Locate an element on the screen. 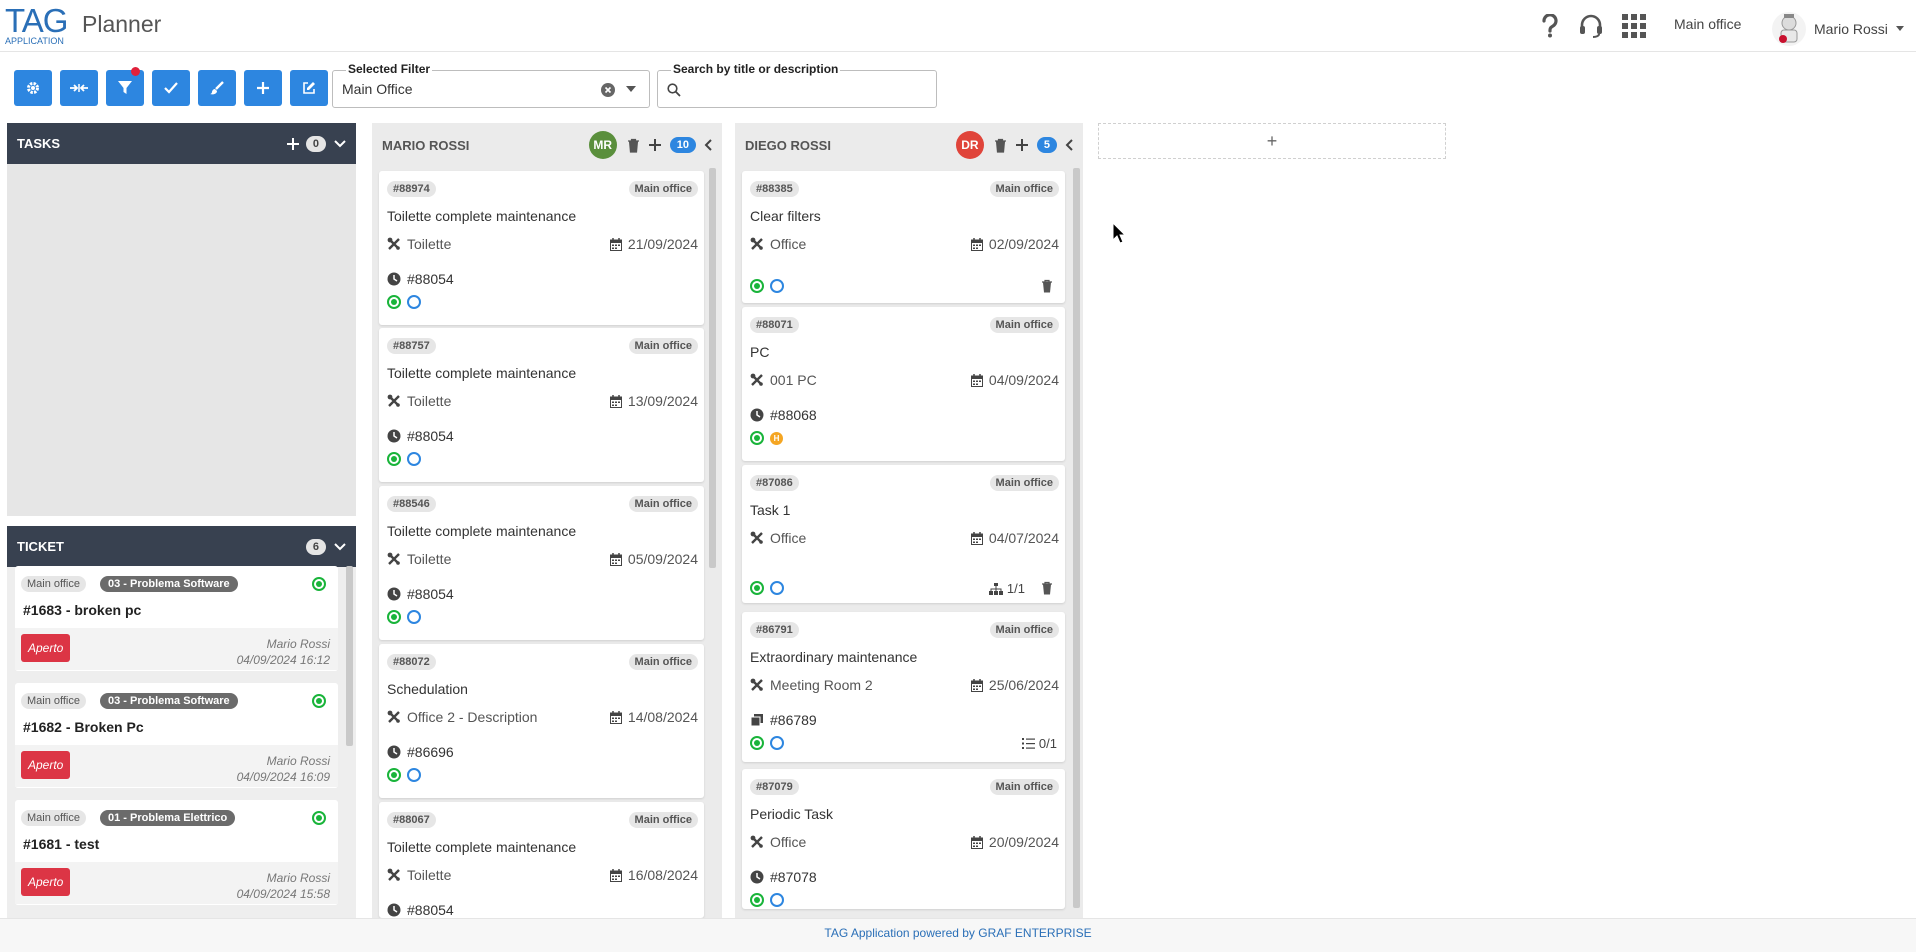 This screenshot has height=952, width=1916. copy-icon is located at coordinates (757, 720).